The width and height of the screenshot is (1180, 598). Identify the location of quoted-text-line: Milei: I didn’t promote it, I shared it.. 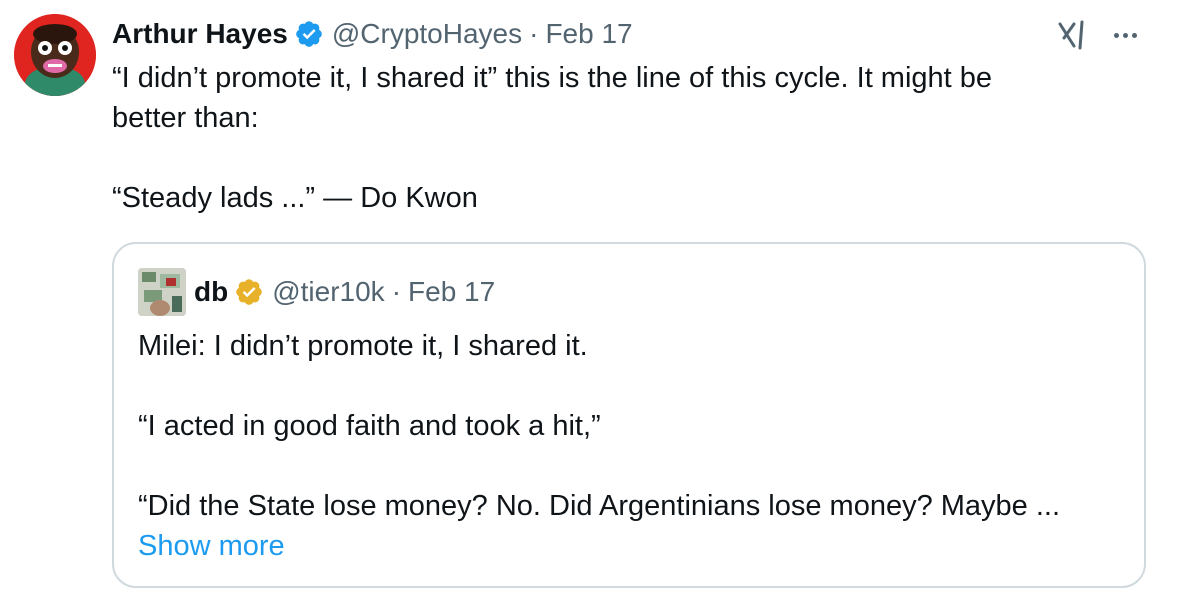
(363, 346).